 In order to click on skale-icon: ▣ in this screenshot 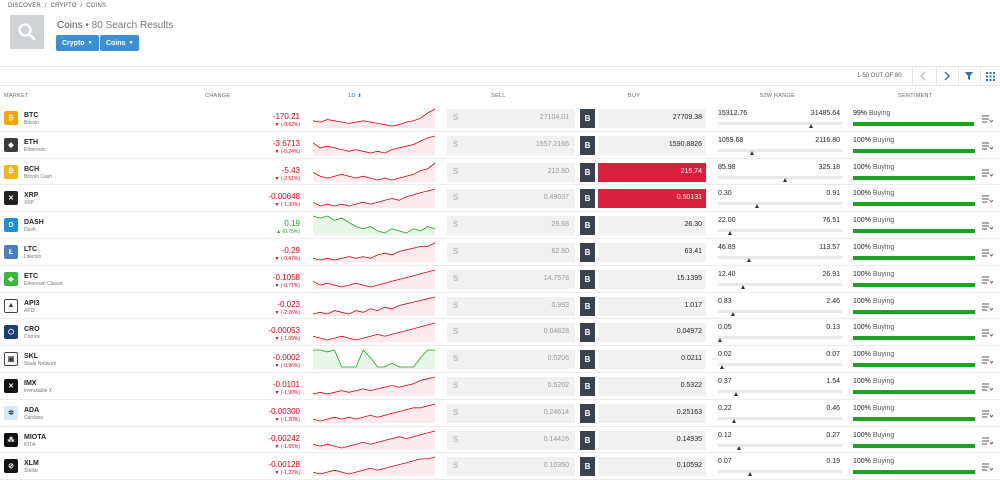, I will do `click(11, 359)`.